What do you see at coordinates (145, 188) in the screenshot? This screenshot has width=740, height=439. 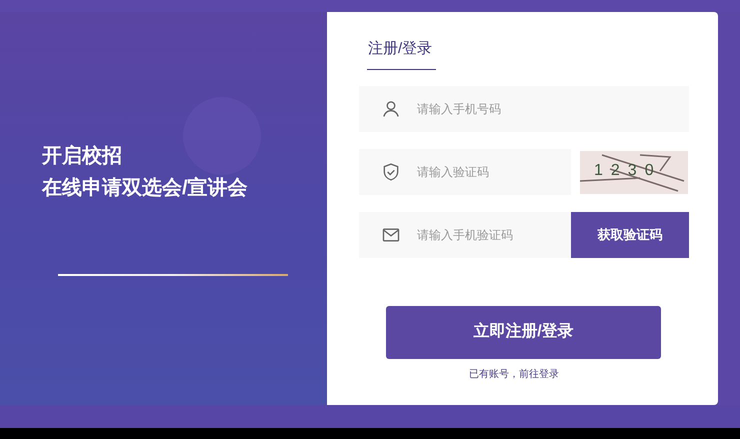 I see `promo-heading: 在线申请双选会/宣讲会` at bounding box center [145, 188].